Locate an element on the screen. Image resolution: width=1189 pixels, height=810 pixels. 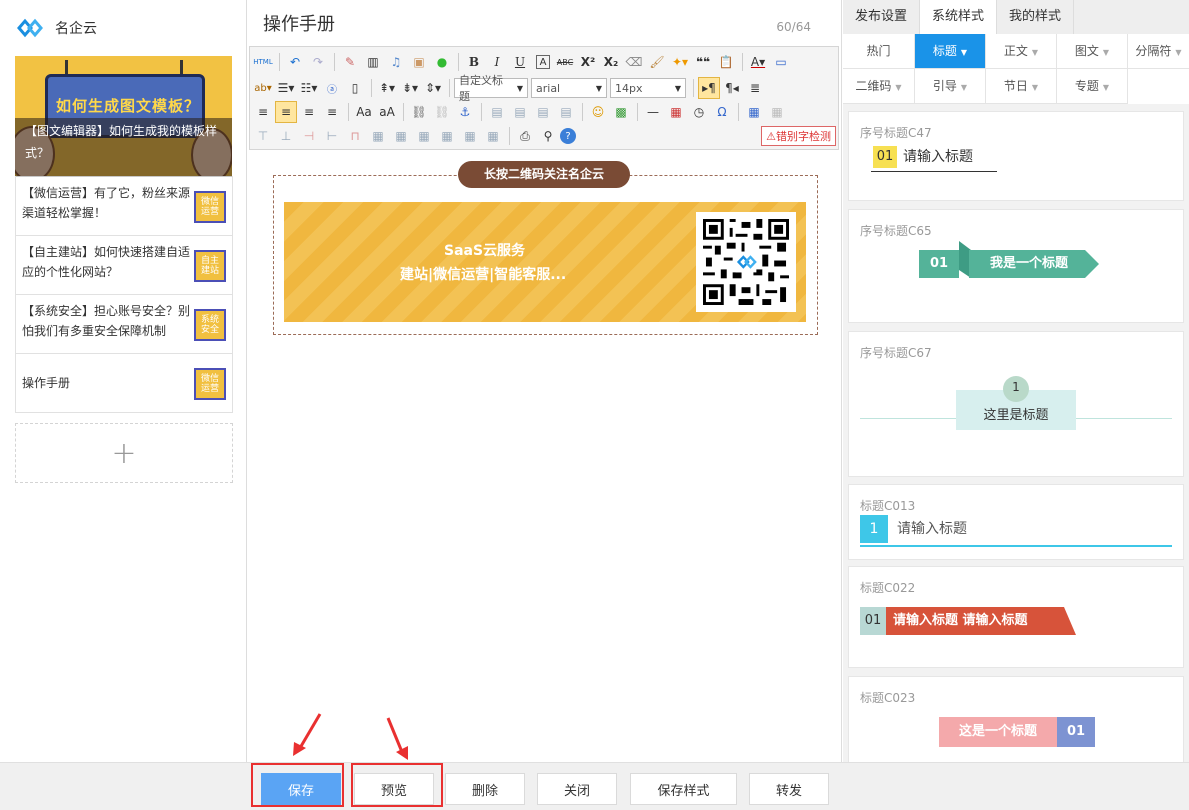
print-icon: ⎙ is located at coordinates (525, 136).